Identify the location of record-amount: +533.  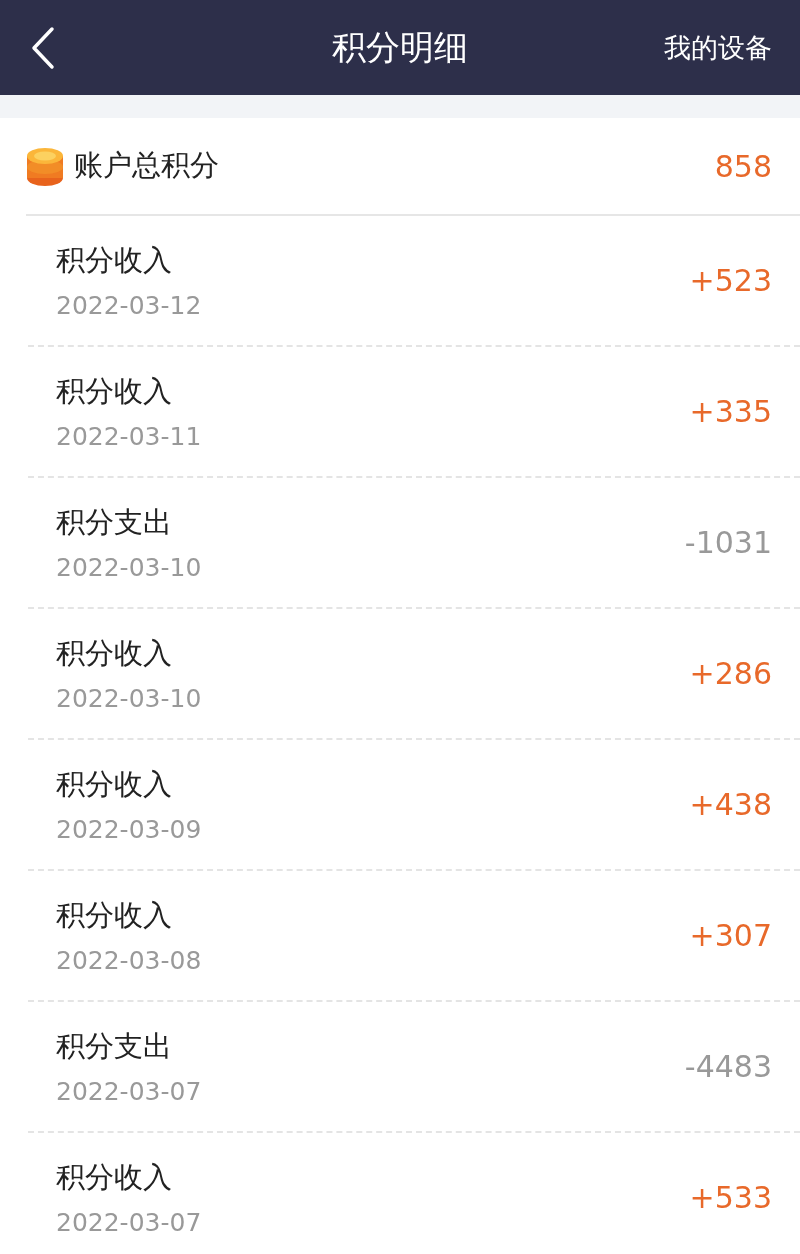
(730, 1197).